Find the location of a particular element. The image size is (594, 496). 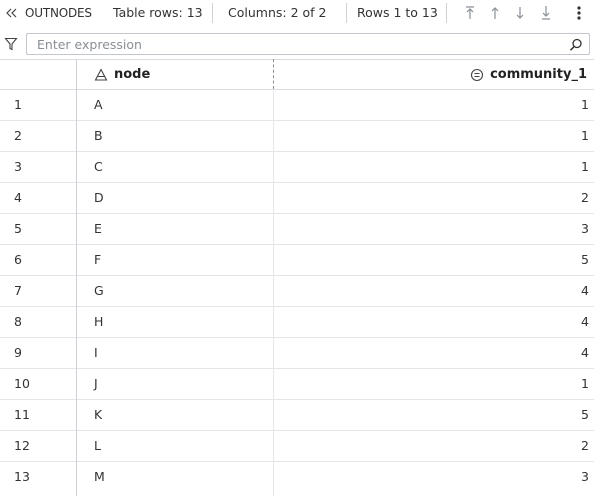

row-number: 6 is located at coordinates (18, 259).